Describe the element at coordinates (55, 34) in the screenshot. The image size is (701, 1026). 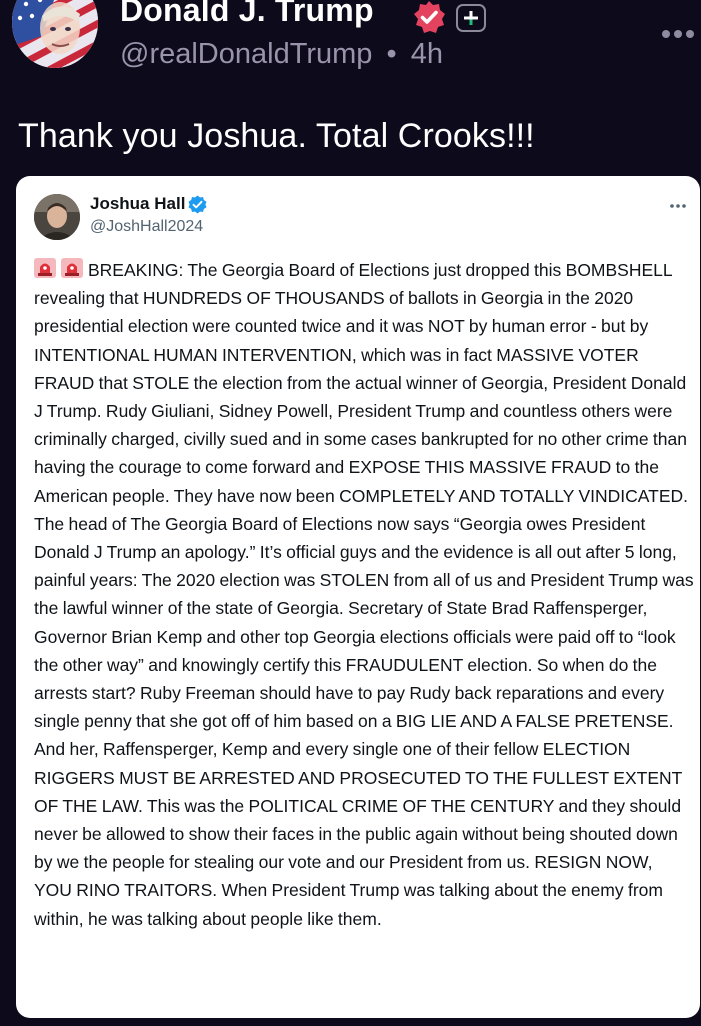
I see `avatar` at that location.